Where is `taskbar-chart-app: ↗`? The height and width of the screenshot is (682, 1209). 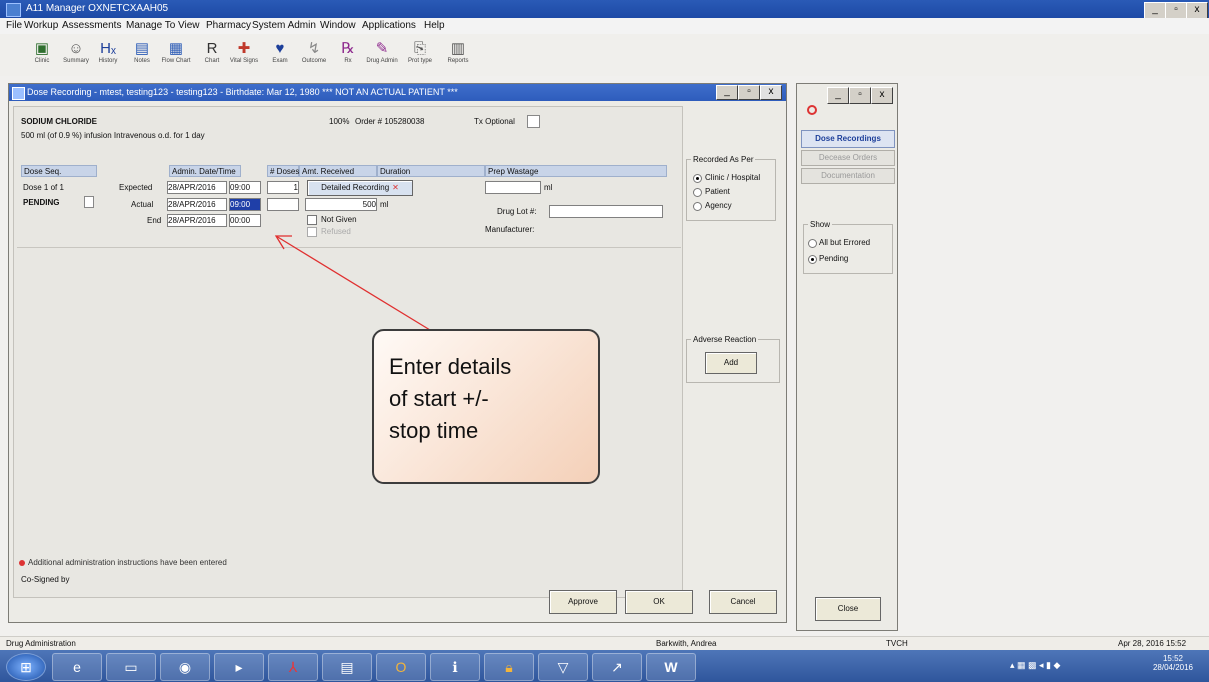 taskbar-chart-app: ↗ is located at coordinates (617, 667).